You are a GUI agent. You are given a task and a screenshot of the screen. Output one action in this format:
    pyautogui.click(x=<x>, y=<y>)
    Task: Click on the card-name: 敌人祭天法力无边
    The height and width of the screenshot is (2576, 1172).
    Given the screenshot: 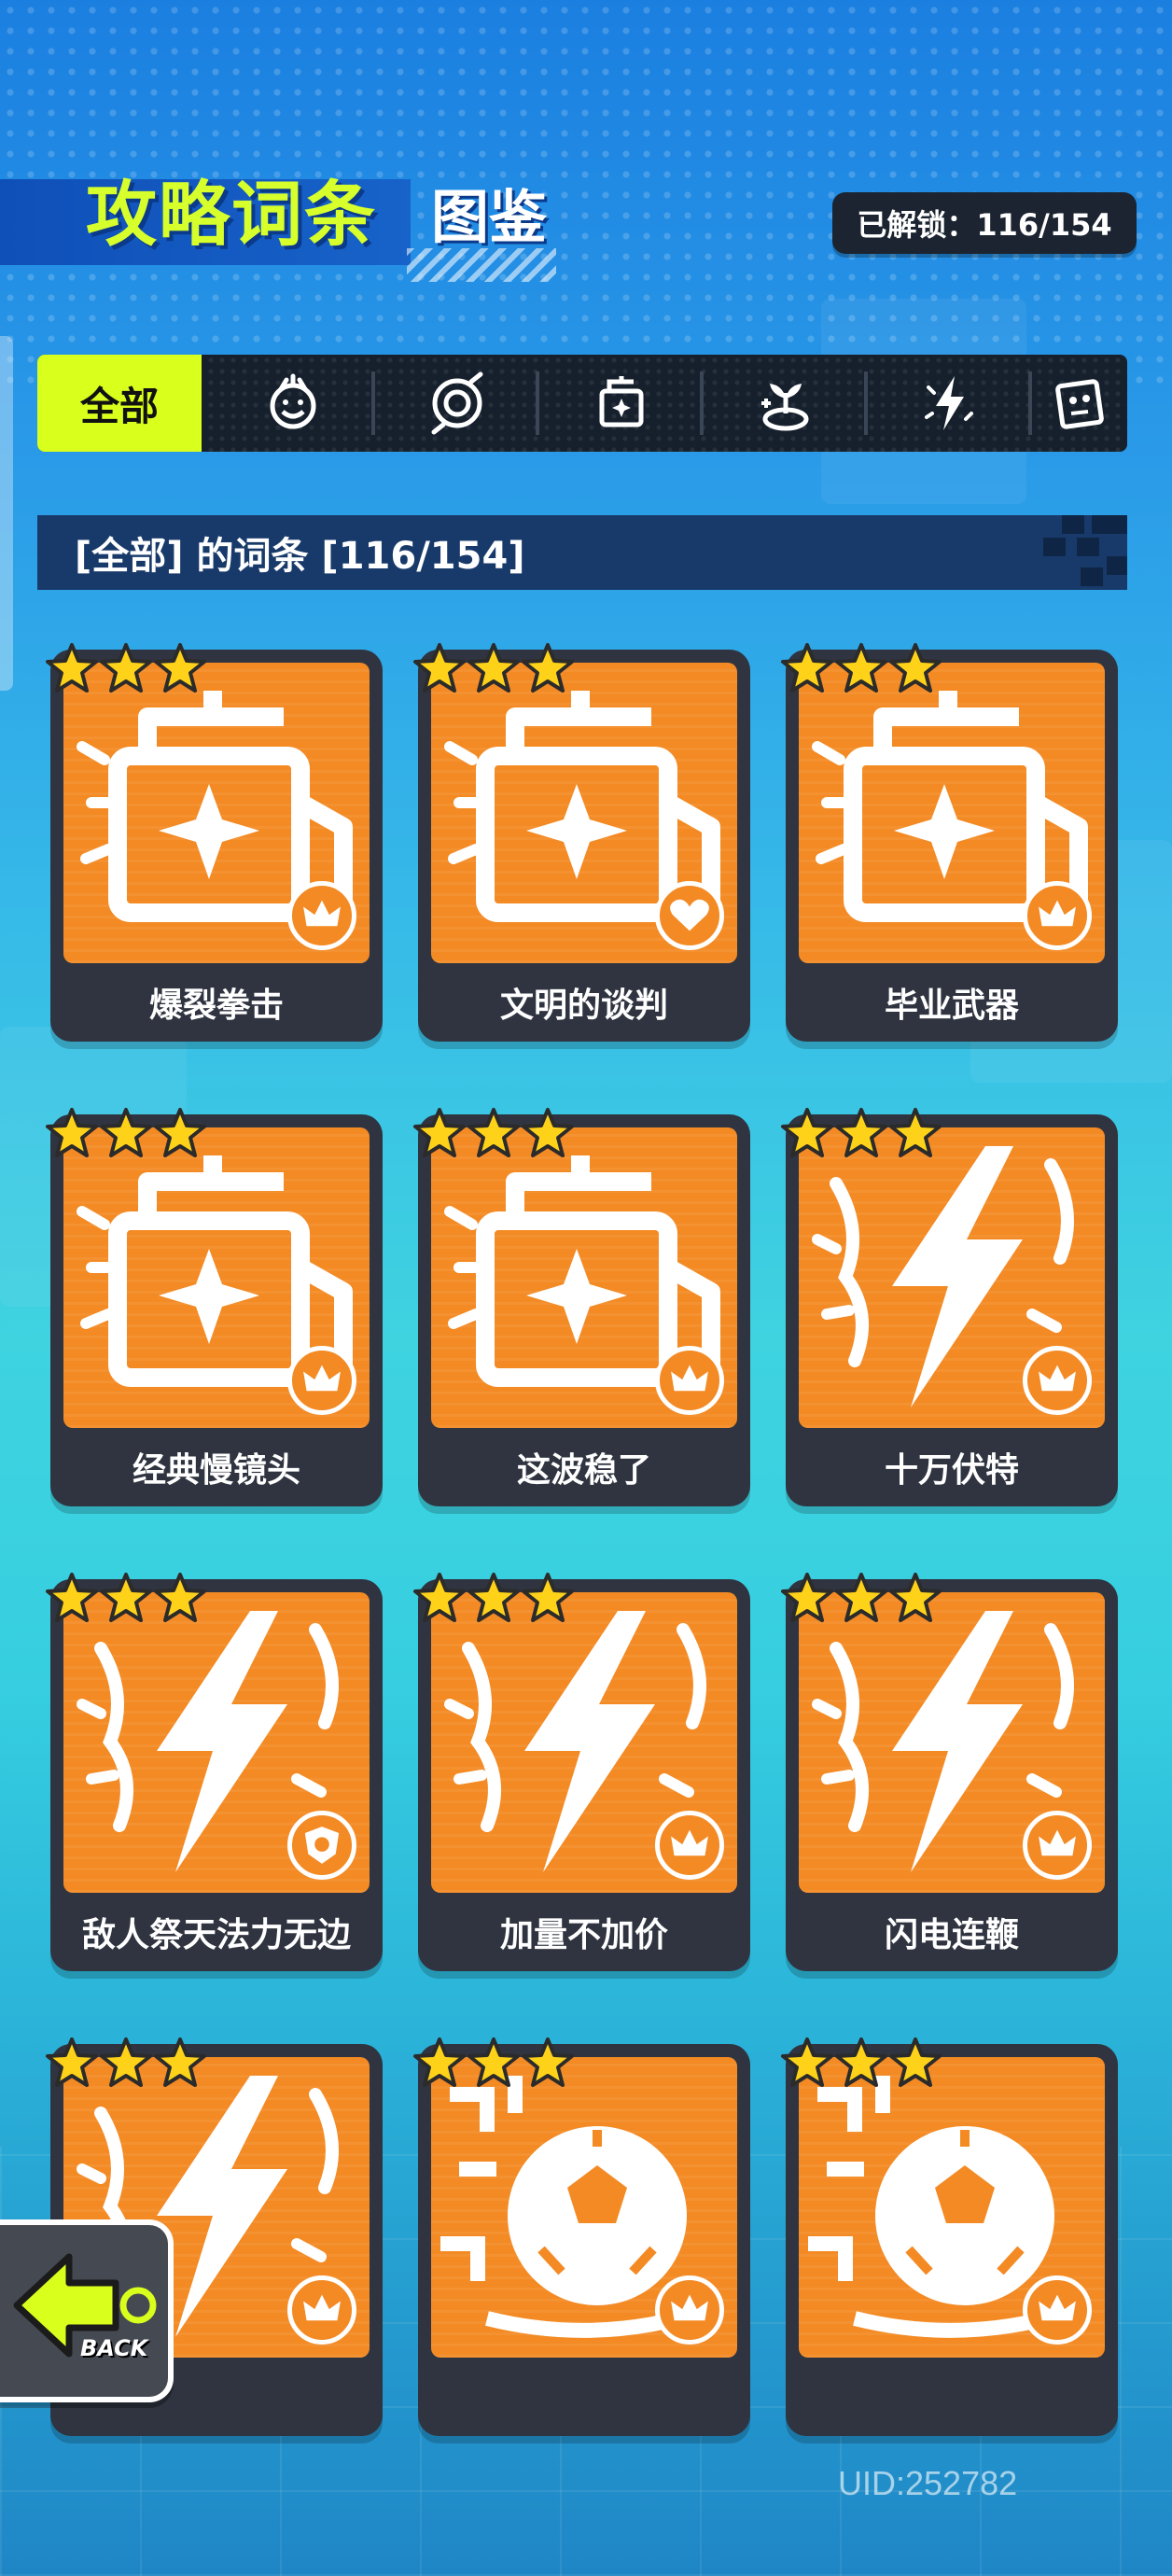 What is the action you would take?
    pyautogui.click(x=216, y=1935)
    